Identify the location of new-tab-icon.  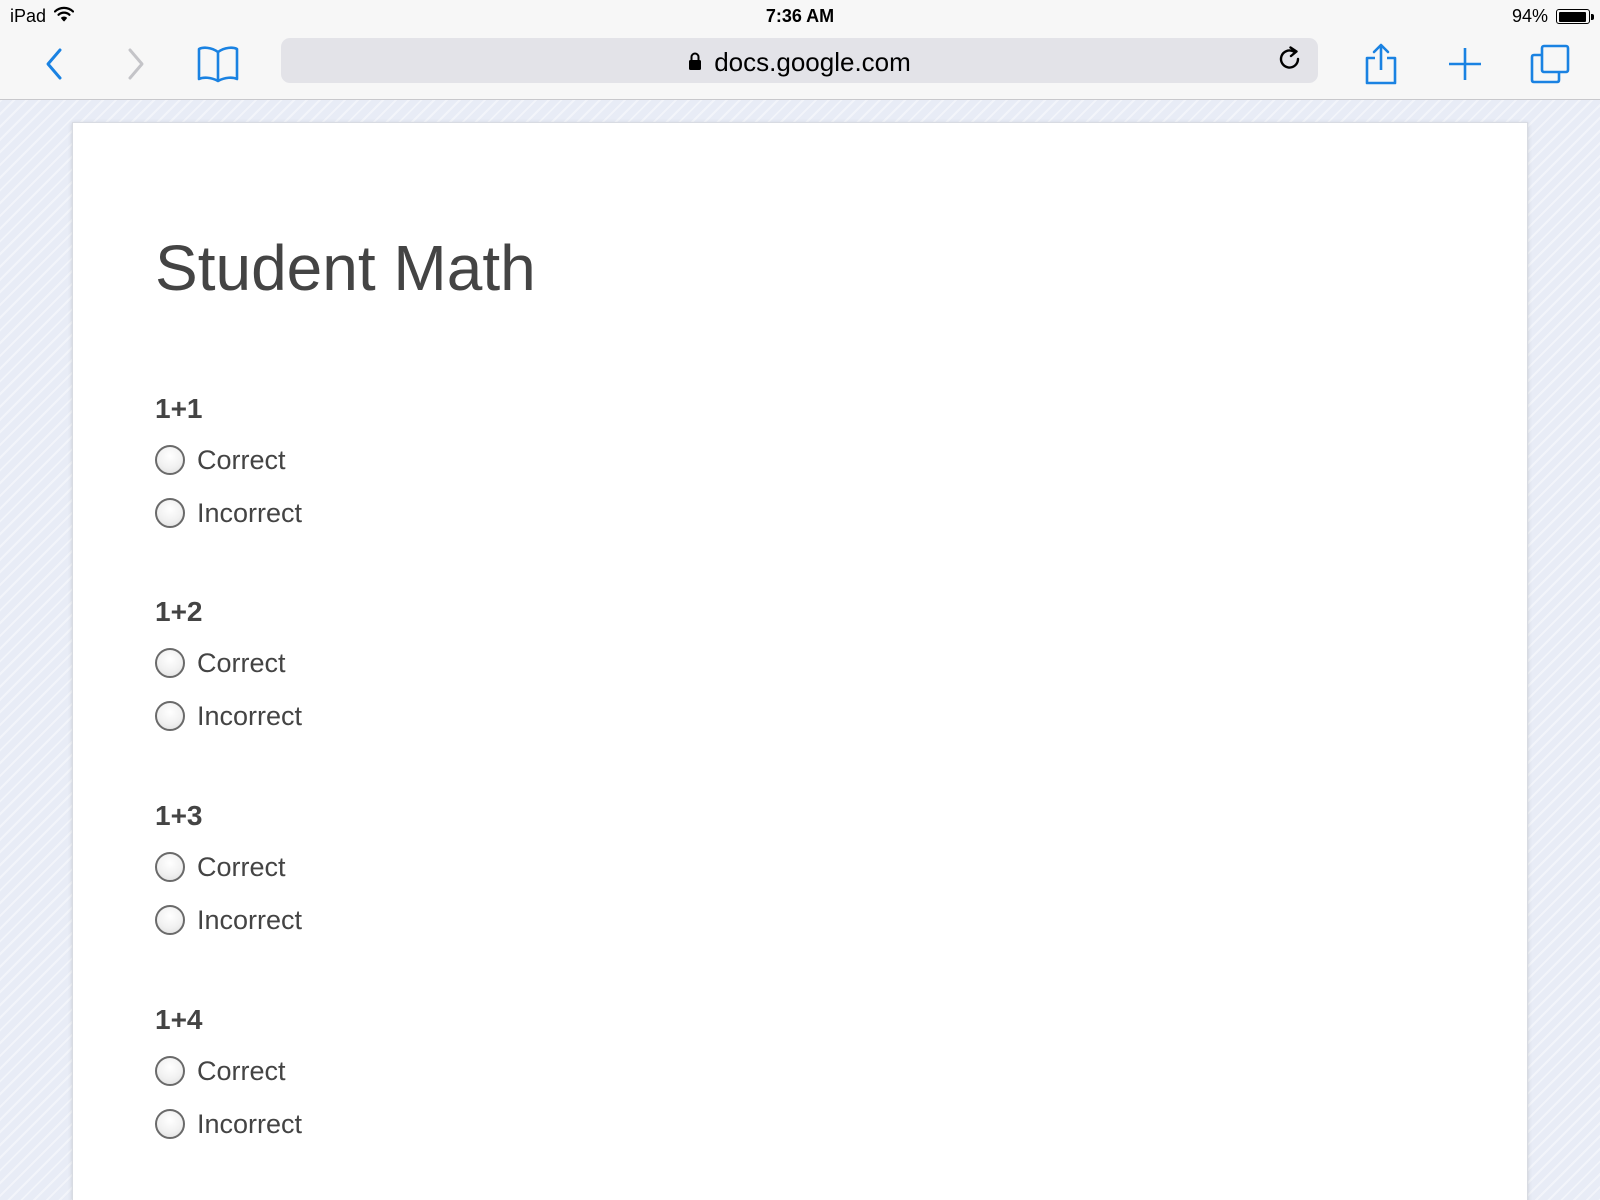
(1465, 66).